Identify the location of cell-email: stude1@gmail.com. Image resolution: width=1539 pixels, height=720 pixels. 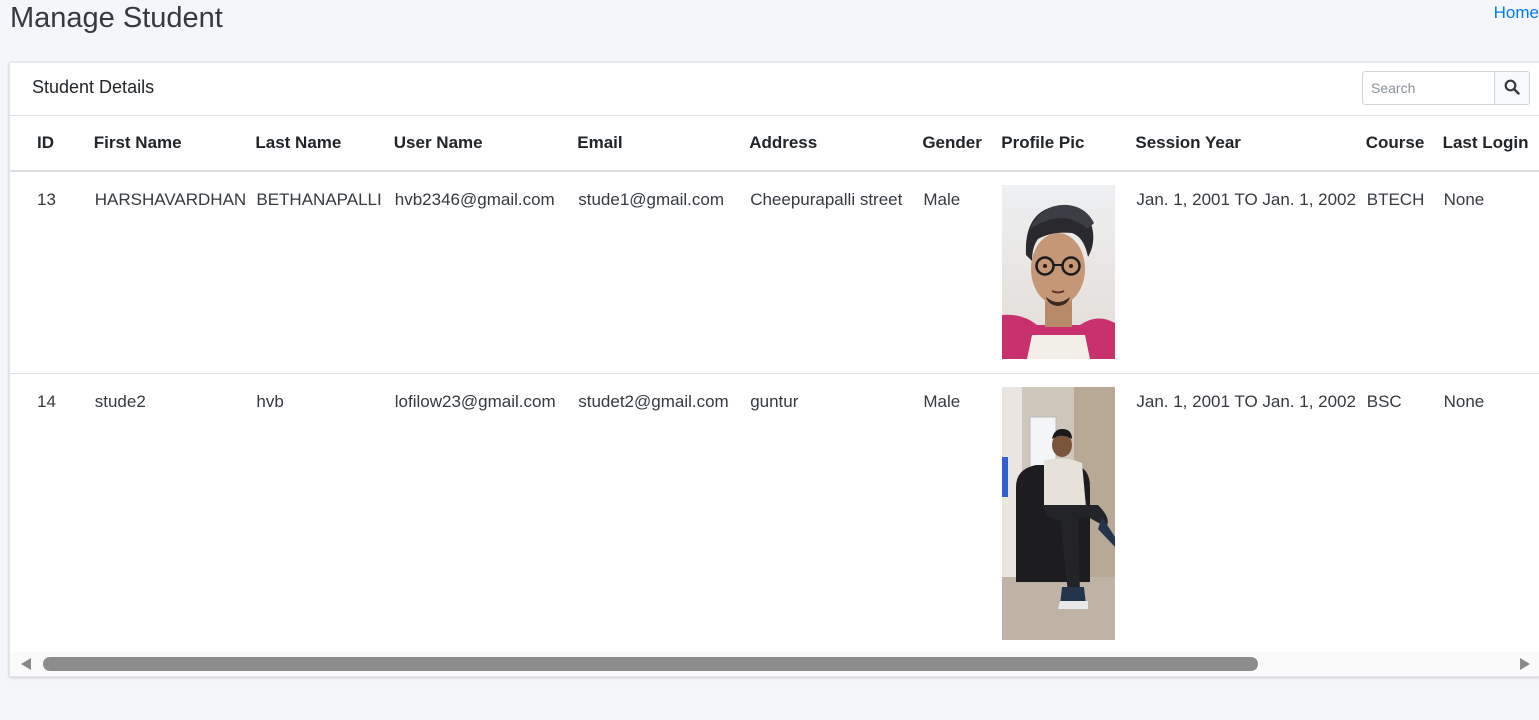
(663, 272).